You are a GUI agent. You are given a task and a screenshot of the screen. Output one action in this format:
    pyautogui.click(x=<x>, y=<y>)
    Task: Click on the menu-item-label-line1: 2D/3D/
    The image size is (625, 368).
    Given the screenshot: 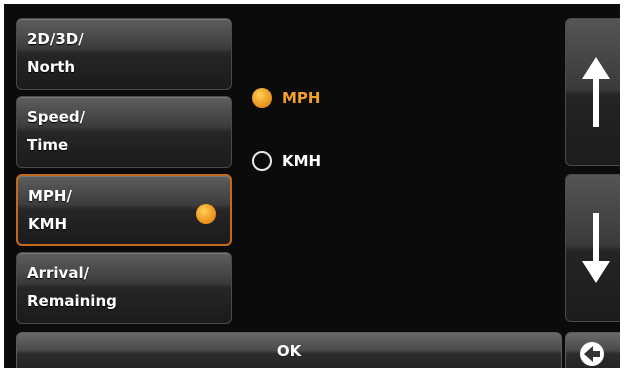 What is the action you would take?
    pyautogui.click(x=55, y=39)
    